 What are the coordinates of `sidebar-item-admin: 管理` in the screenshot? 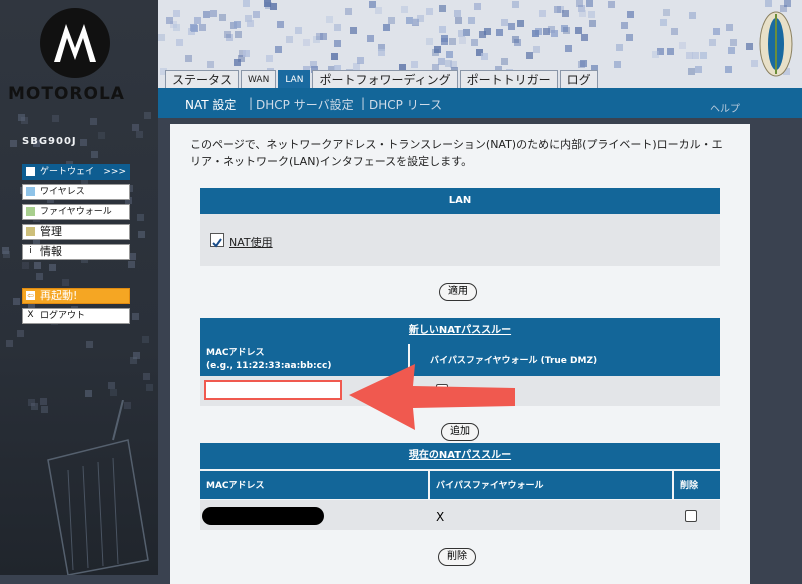 It's located at (76, 232).